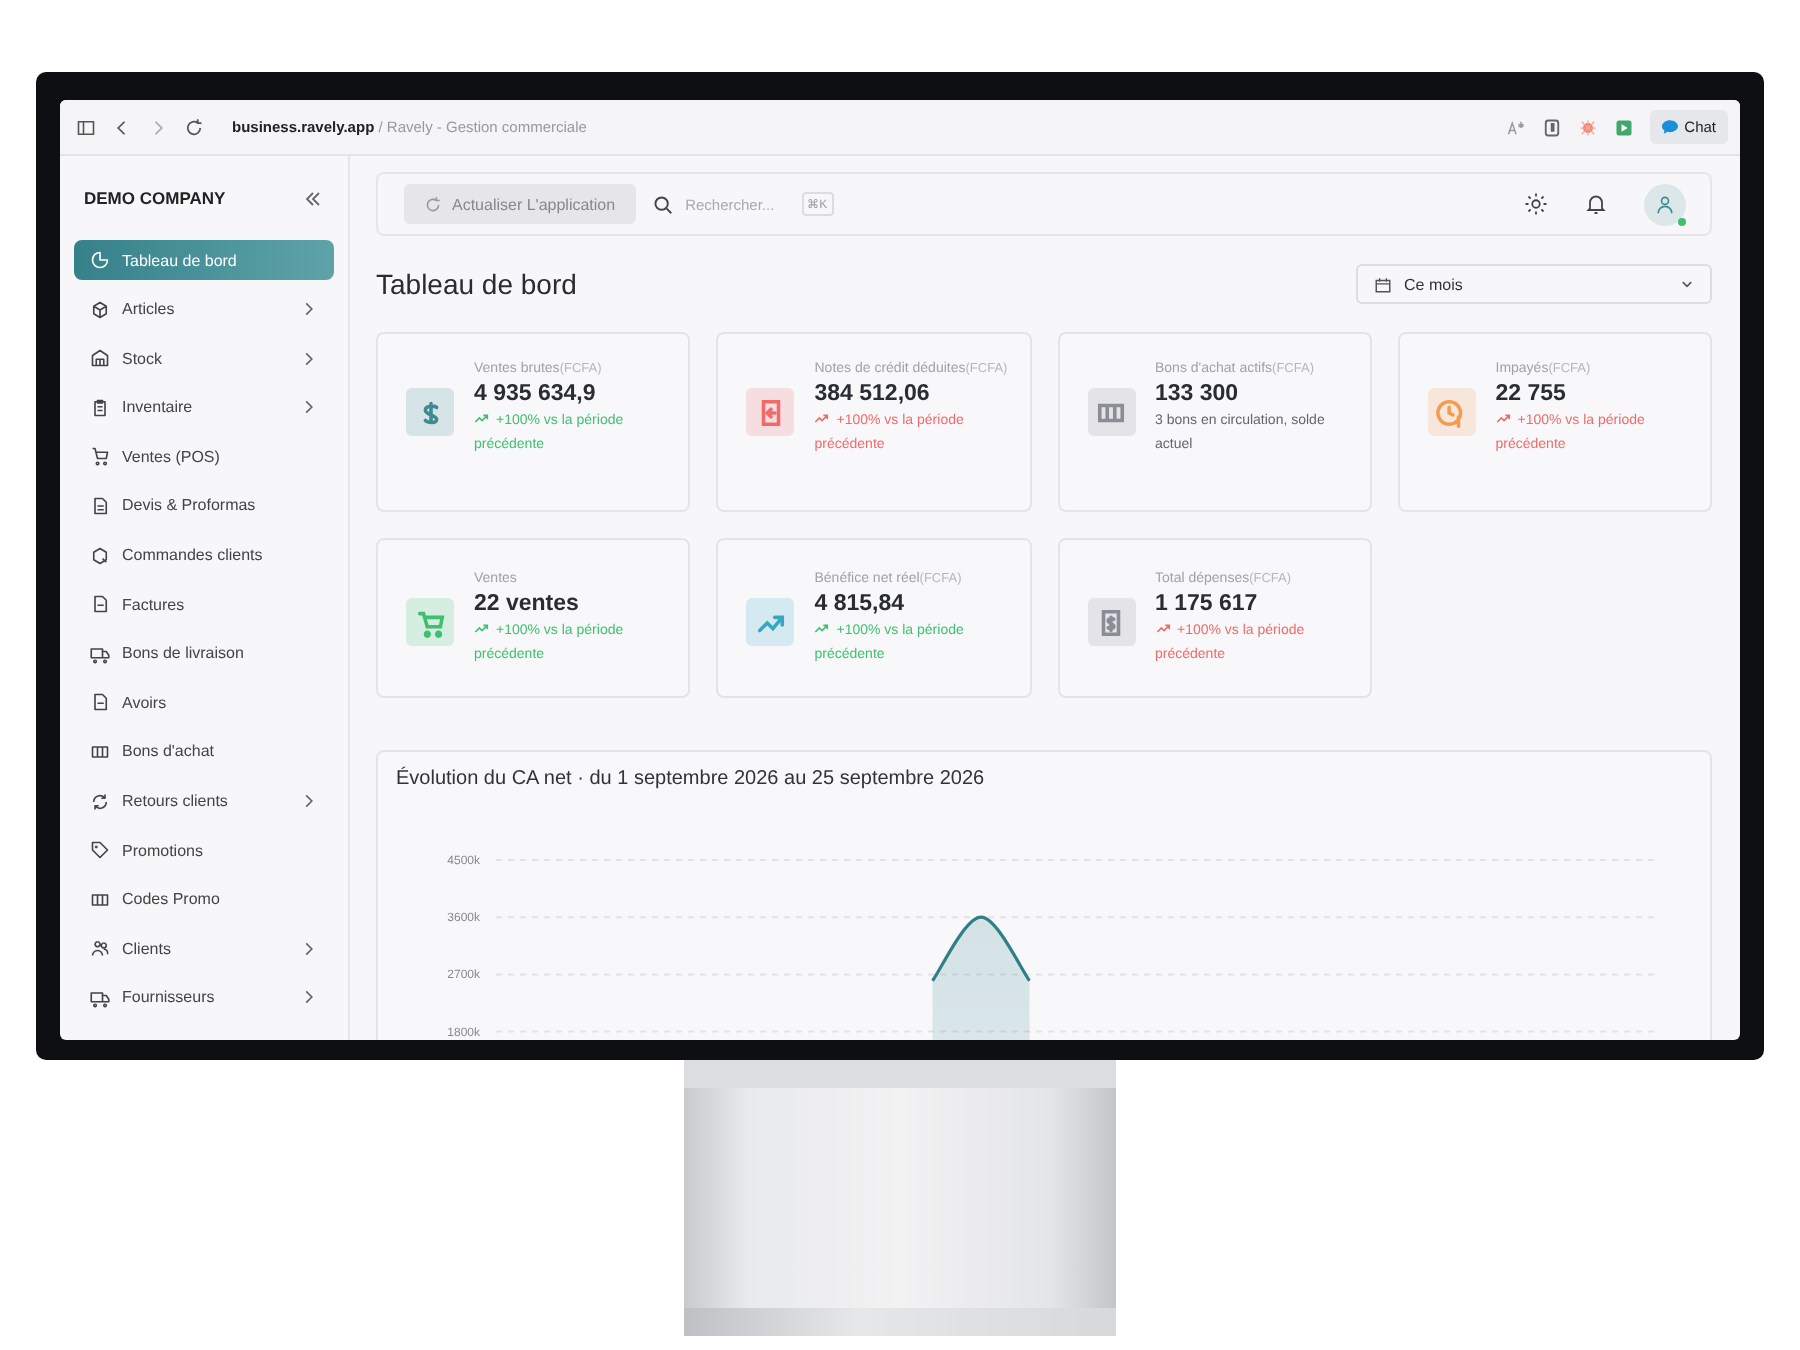  Describe the element at coordinates (204, 309) in the screenshot. I see `sidebar-item: Articles` at that location.